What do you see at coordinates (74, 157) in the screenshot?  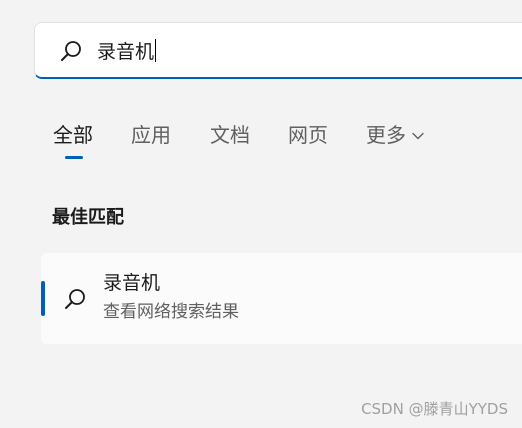 I see `active-tab-indicator` at bounding box center [74, 157].